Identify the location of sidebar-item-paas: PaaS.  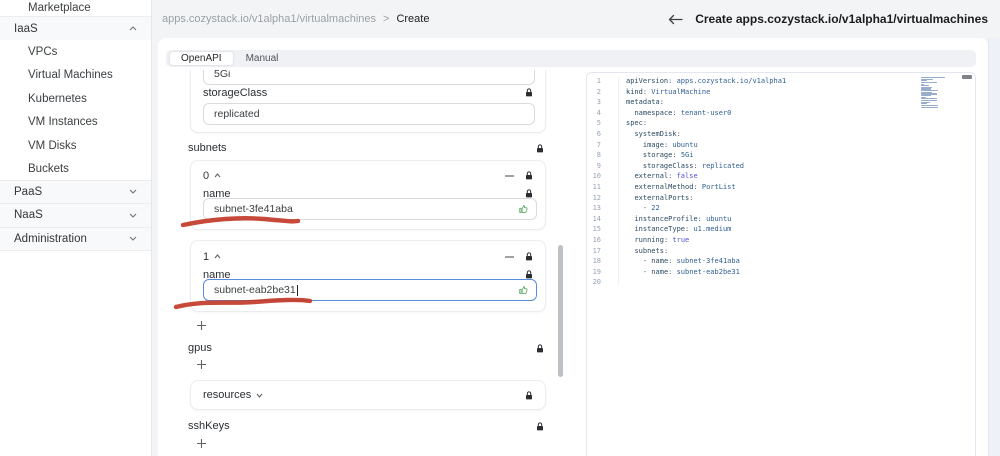
(75, 192).